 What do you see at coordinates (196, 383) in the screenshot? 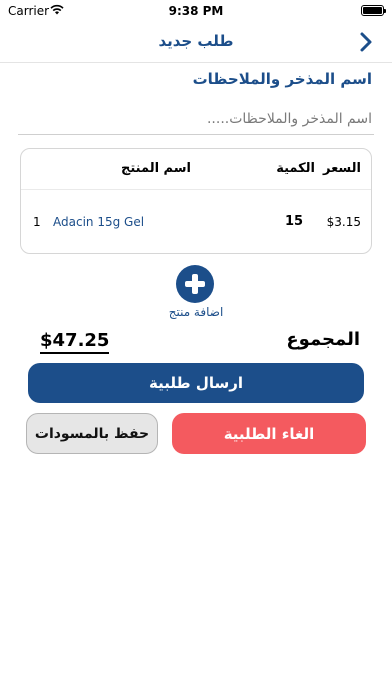
I see `send-order-button: ارسال طلبية` at bounding box center [196, 383].